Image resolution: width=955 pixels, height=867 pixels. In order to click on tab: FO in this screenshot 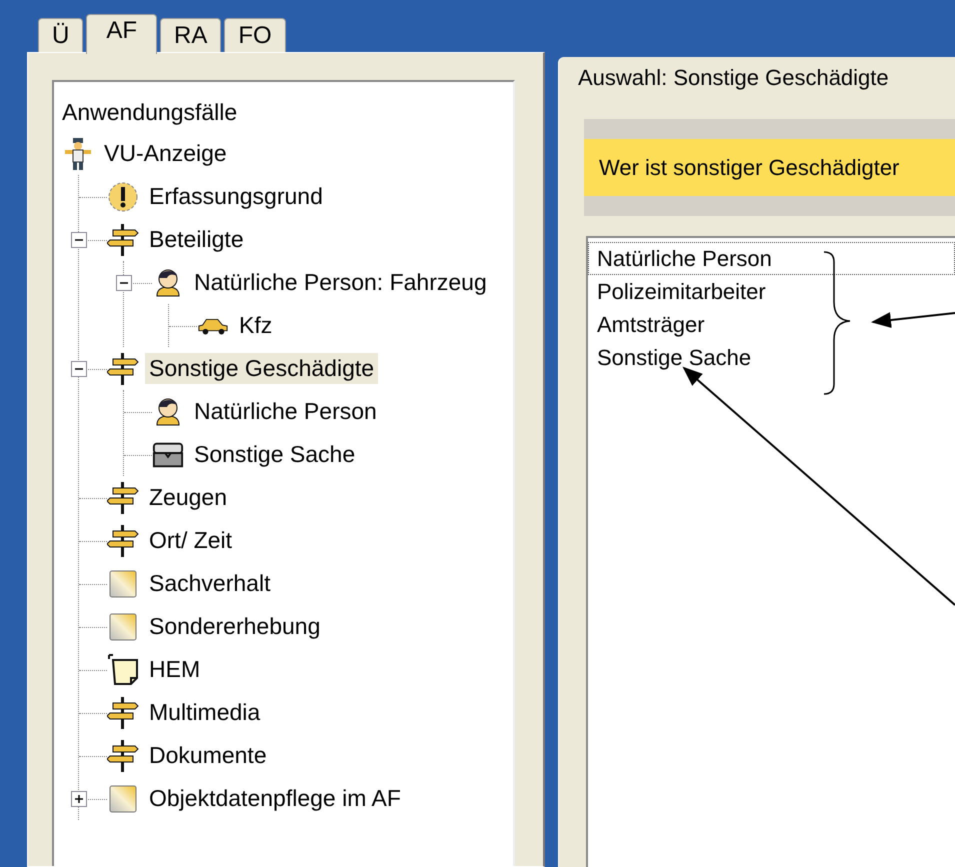, I will do `click(255, 35)`.